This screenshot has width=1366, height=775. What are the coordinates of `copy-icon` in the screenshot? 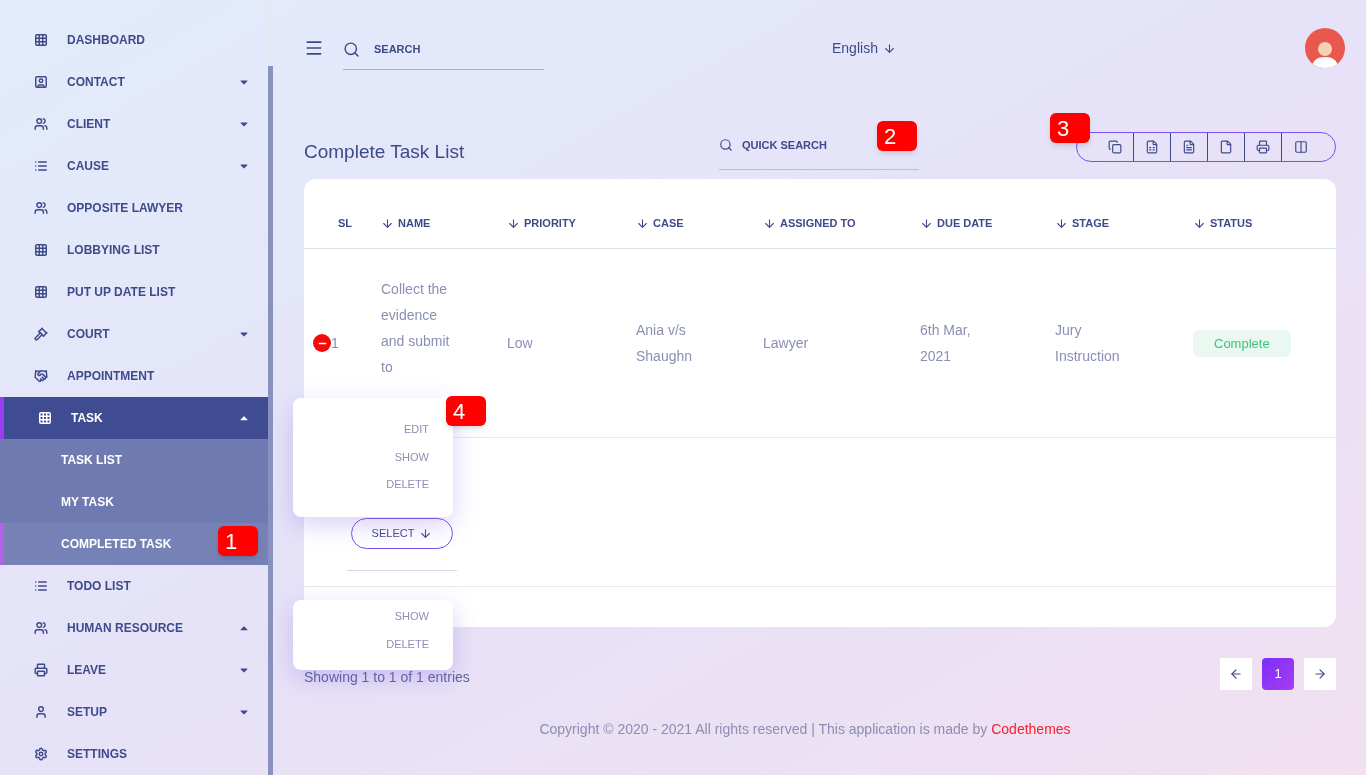 It's located at (1115, 146).